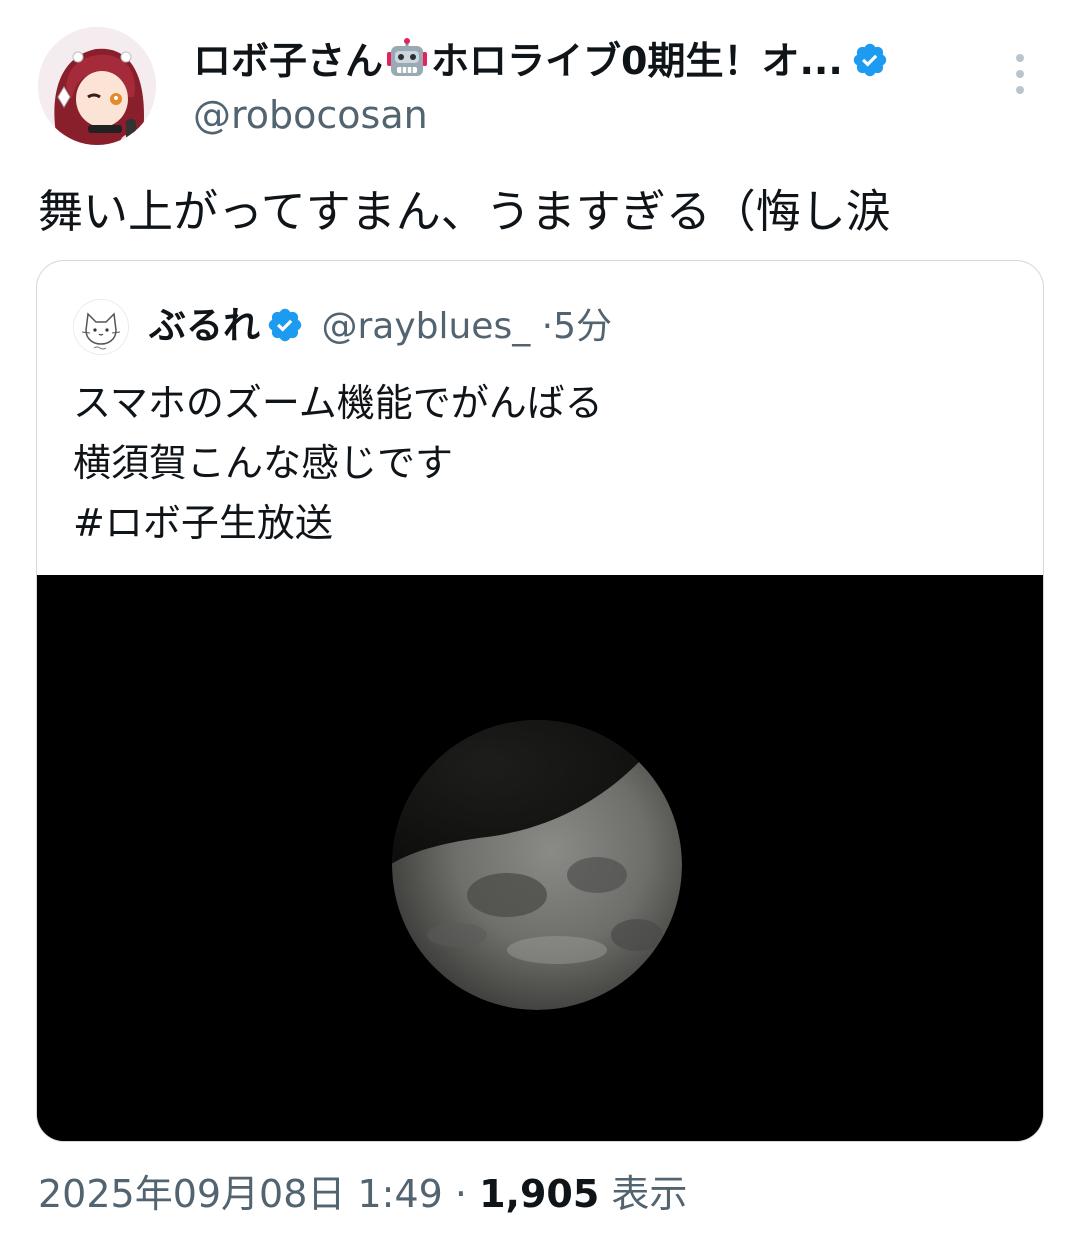  I want to click on quote-header: ぶるれ @rayblues_ ·5分, so click(380, 326).